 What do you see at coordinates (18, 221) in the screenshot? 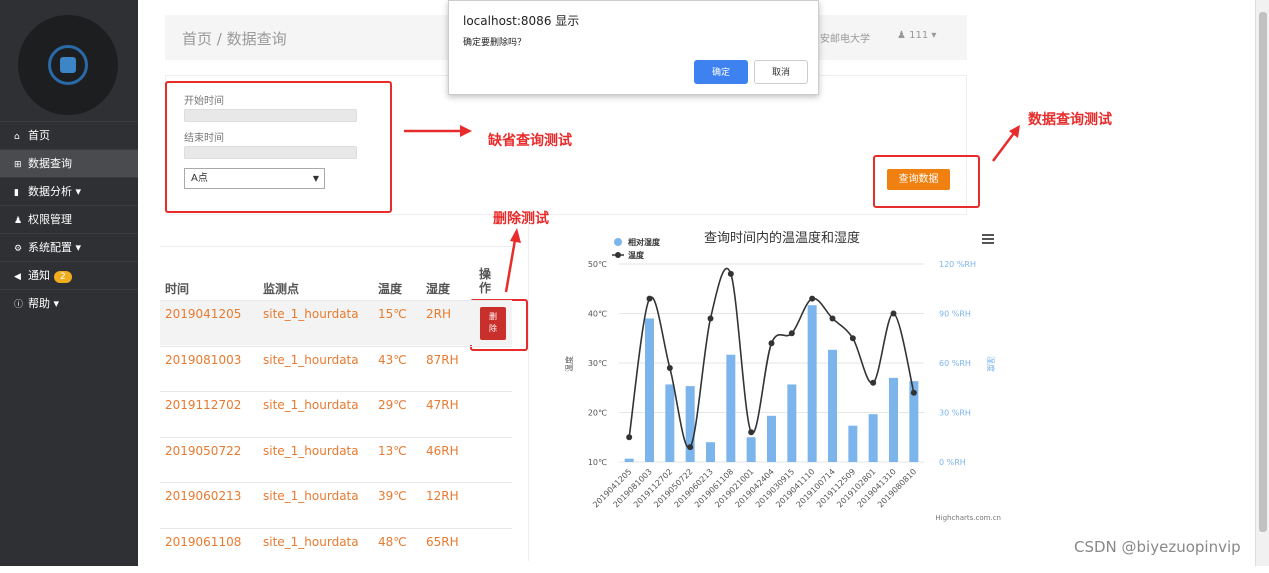
I see `users-icon: ♟` at bounding box center [18, 221].